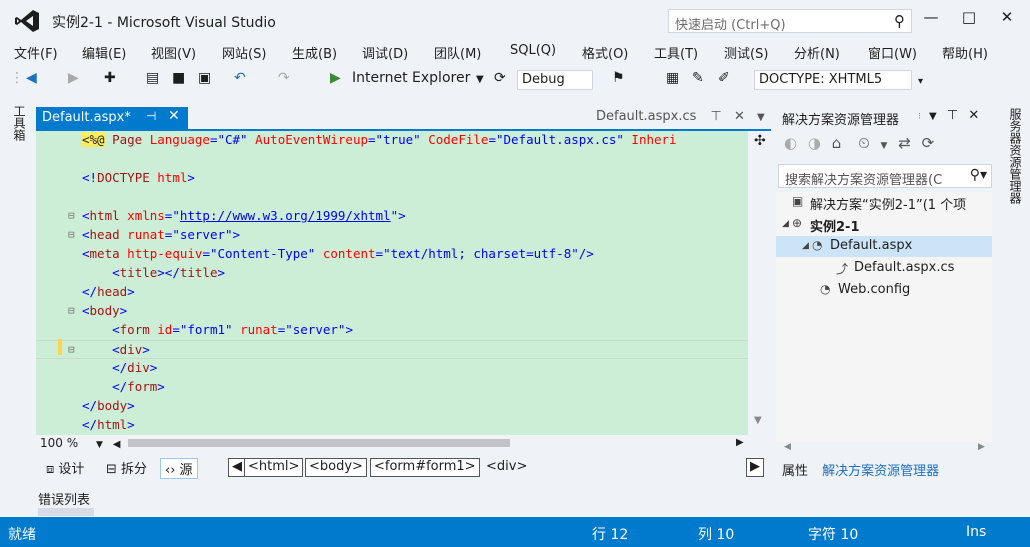  I want to click on back-icon: ◐, so click(790, 143).